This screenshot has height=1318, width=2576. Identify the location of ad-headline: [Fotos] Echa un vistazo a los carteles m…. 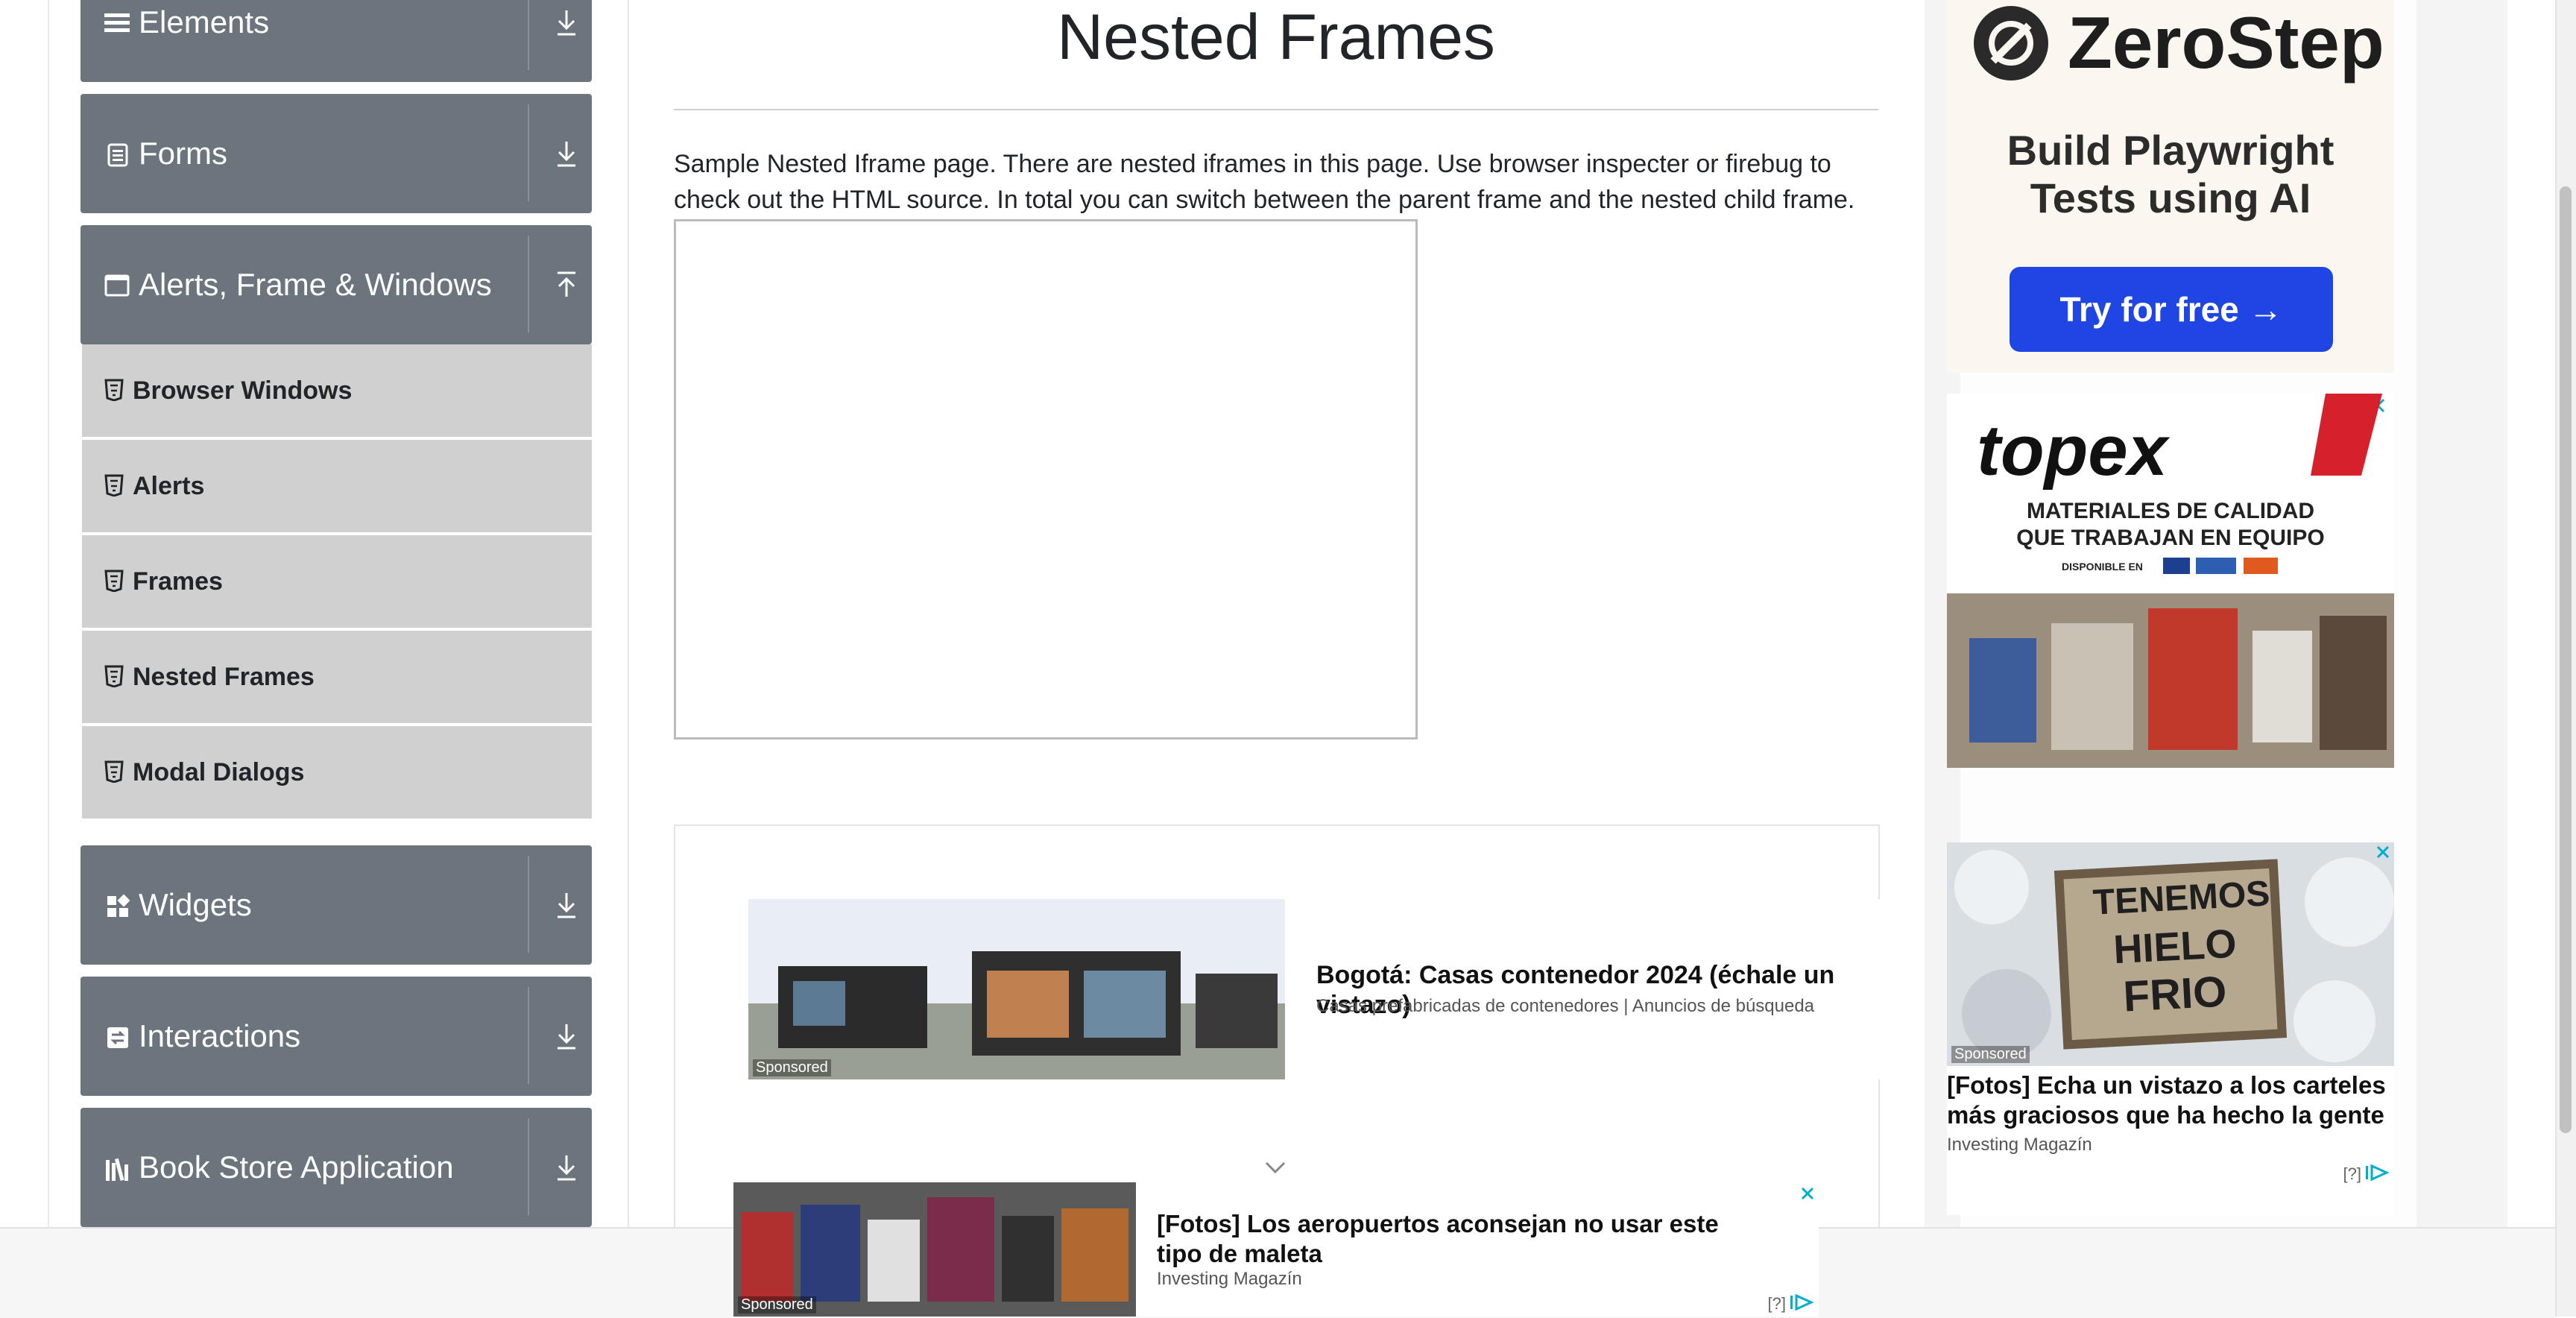
(2170, 1100).